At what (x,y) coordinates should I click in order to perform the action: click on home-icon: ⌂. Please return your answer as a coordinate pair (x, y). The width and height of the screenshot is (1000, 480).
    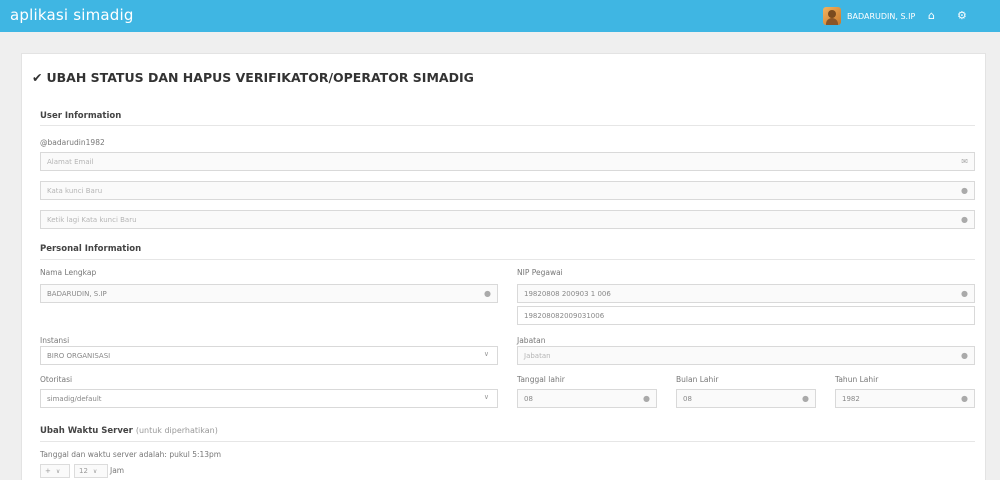
    Looking at the image, I should click on (931, 16).